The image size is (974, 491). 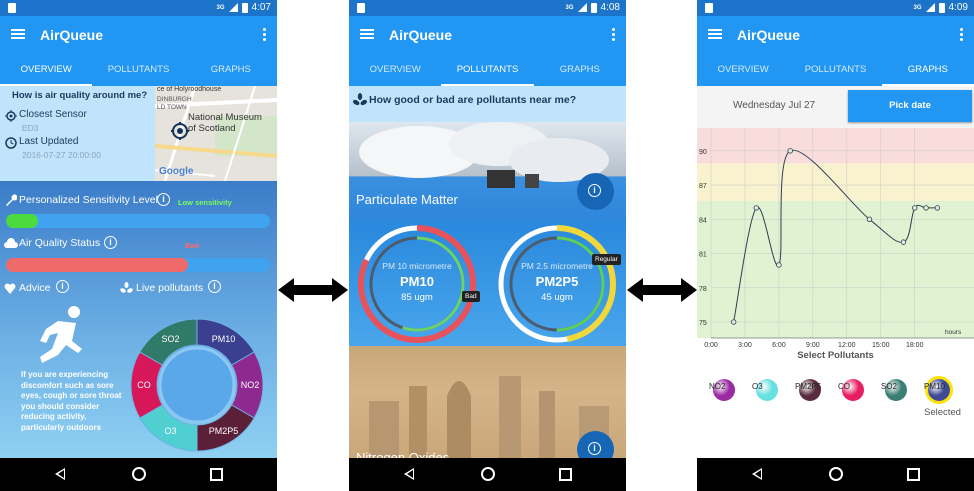 I want to click on quality-band, so click(x=835, y=146).